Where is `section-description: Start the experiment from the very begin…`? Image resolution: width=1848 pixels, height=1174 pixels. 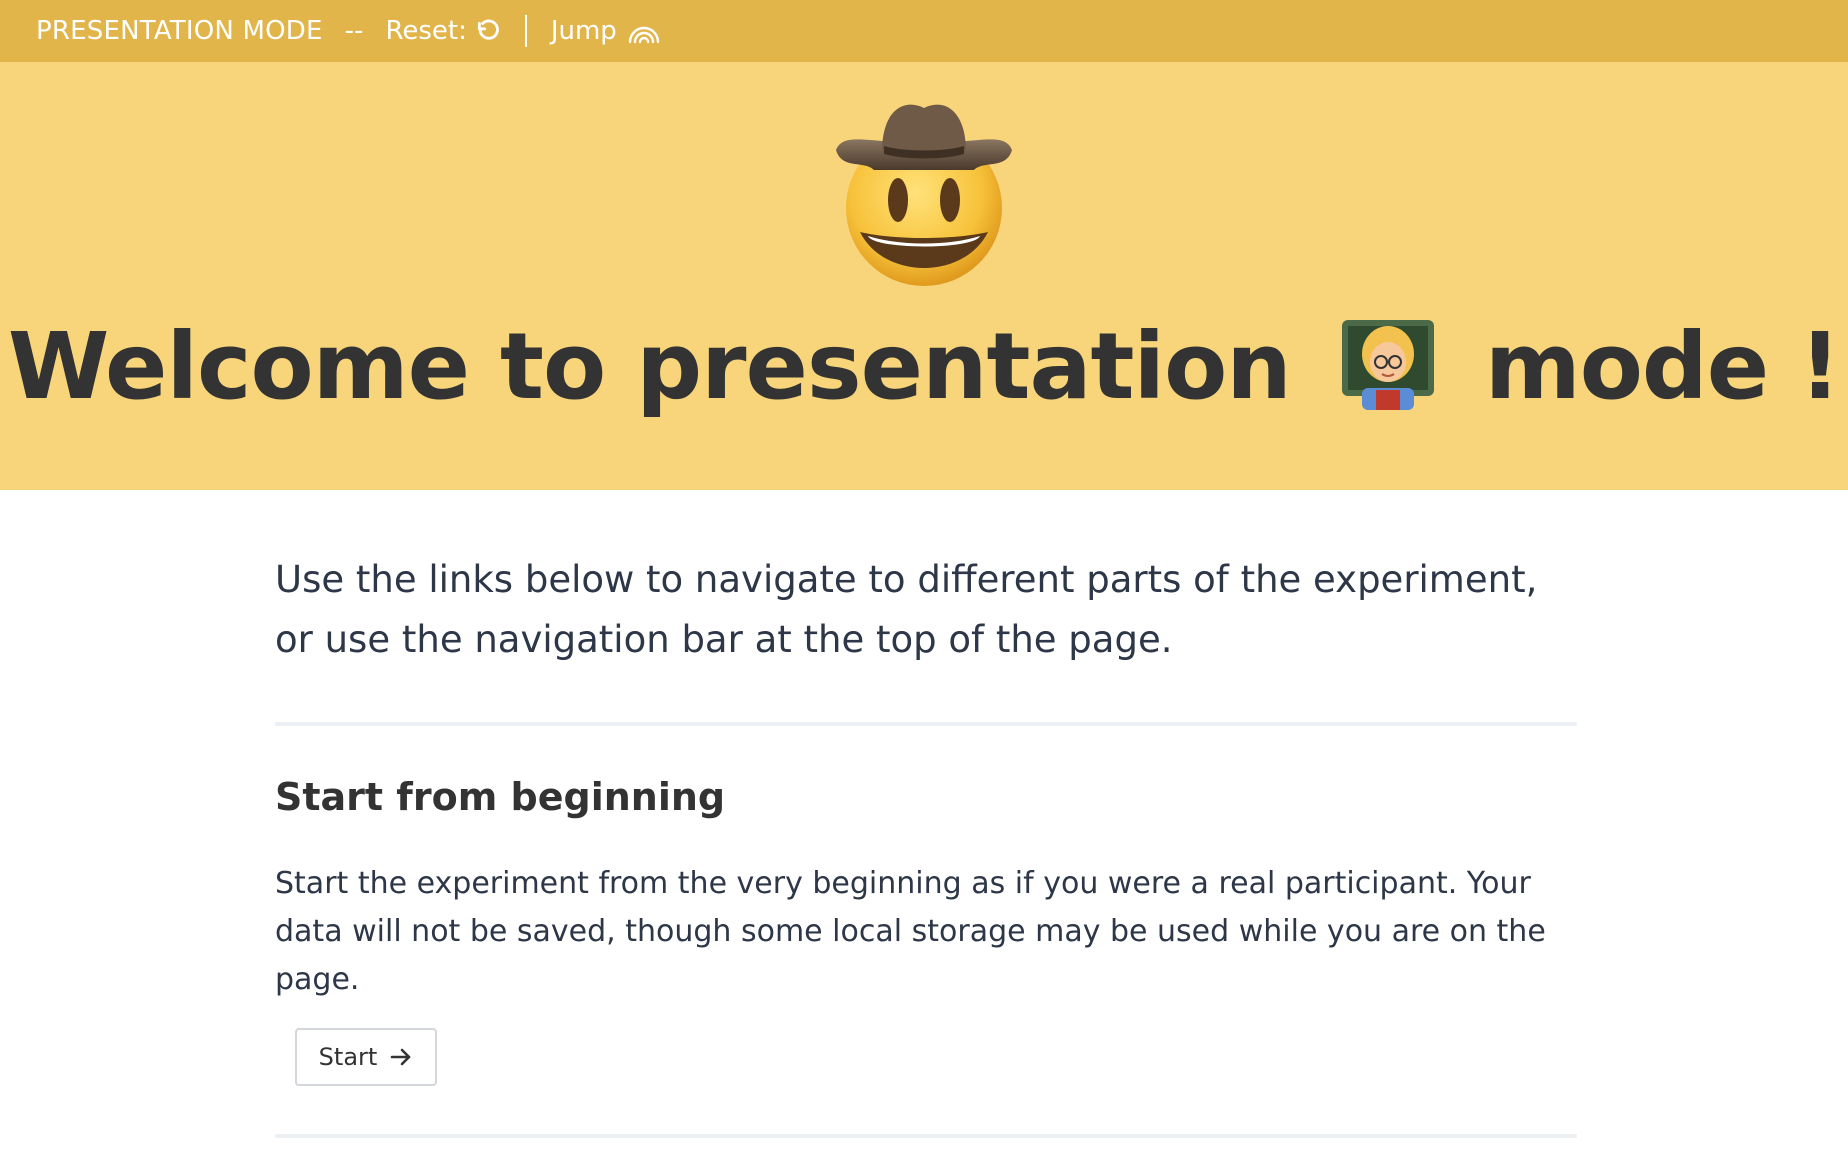
section-description: Start the experiment from the very begin… is located at coordinates (910, 931).